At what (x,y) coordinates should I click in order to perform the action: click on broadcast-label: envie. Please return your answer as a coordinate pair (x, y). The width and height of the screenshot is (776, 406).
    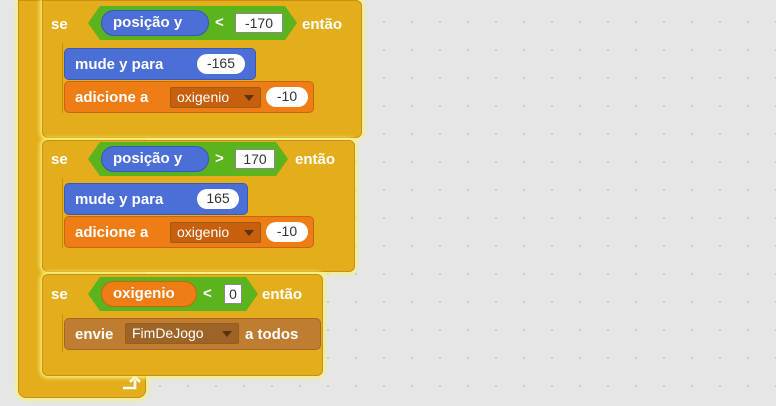
    Looking at the image, I should click on (94, 334).